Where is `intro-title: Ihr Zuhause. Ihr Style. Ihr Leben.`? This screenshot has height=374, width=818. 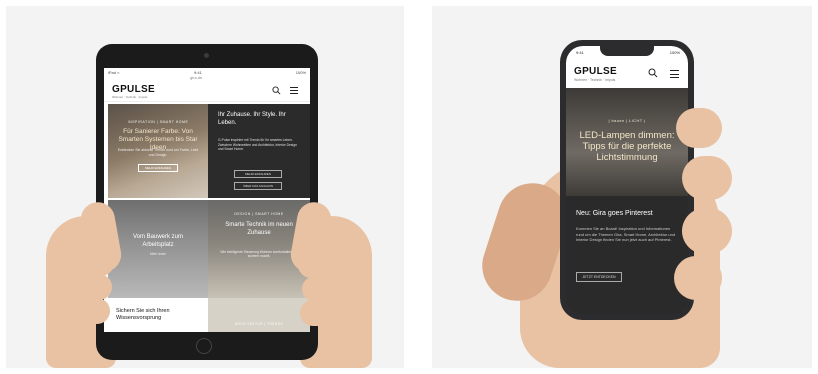
intro-title: Ihr Zuhause. Ihr Style. Ihr Leben. is located at coordinates (252, 119).